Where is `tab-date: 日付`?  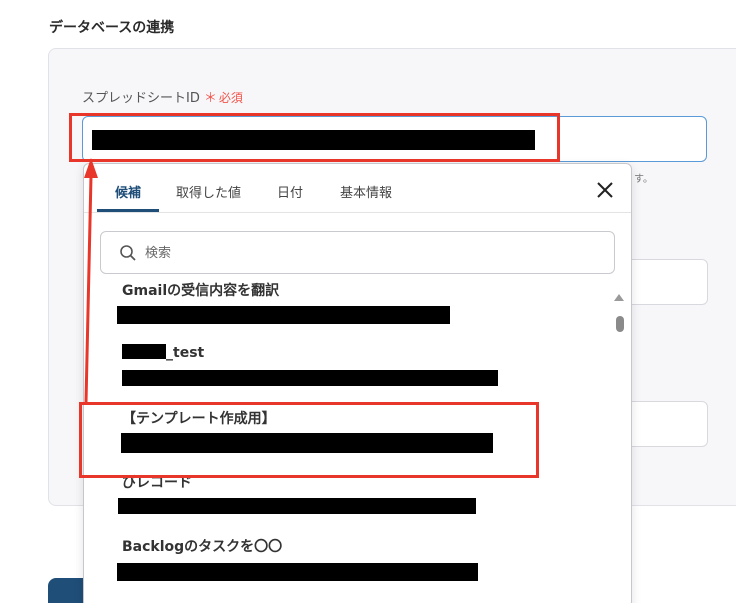
tab-date: 日付 is located at coordinates (290, 191).